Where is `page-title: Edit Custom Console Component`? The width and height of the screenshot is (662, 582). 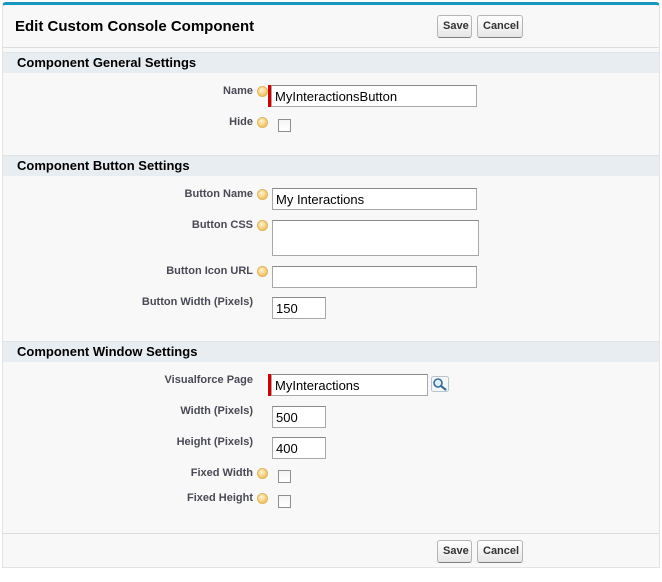
page-title: Edit Custom Console Component is located at coordinates (135, 26).